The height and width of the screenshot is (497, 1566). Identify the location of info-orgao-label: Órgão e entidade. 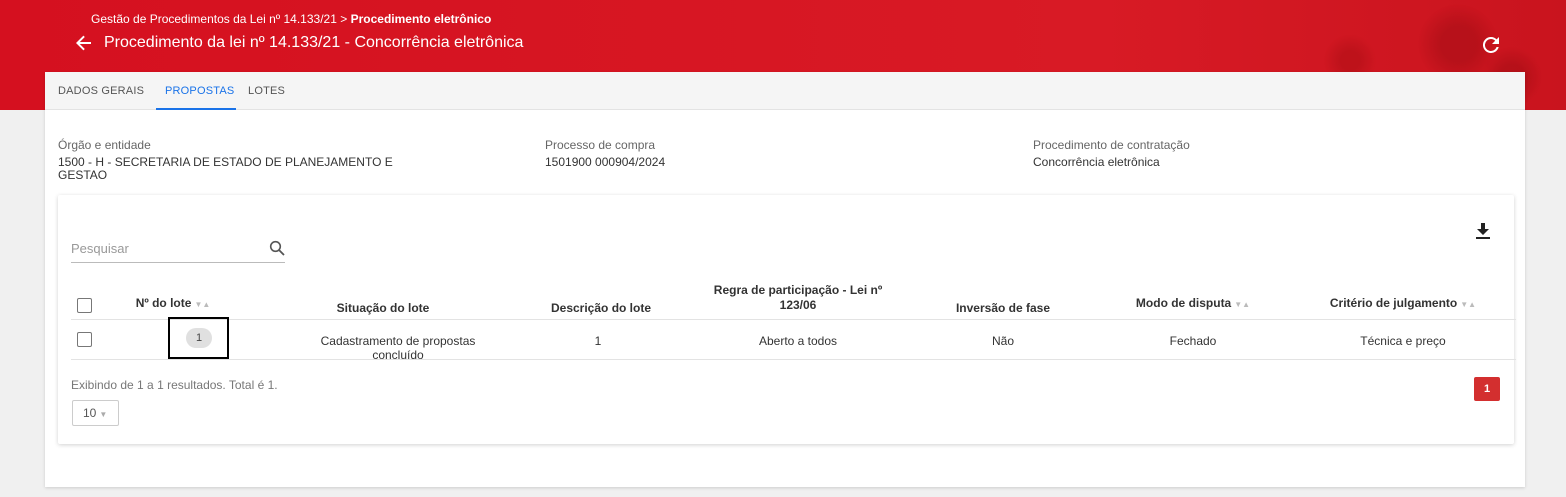
(104, 145).